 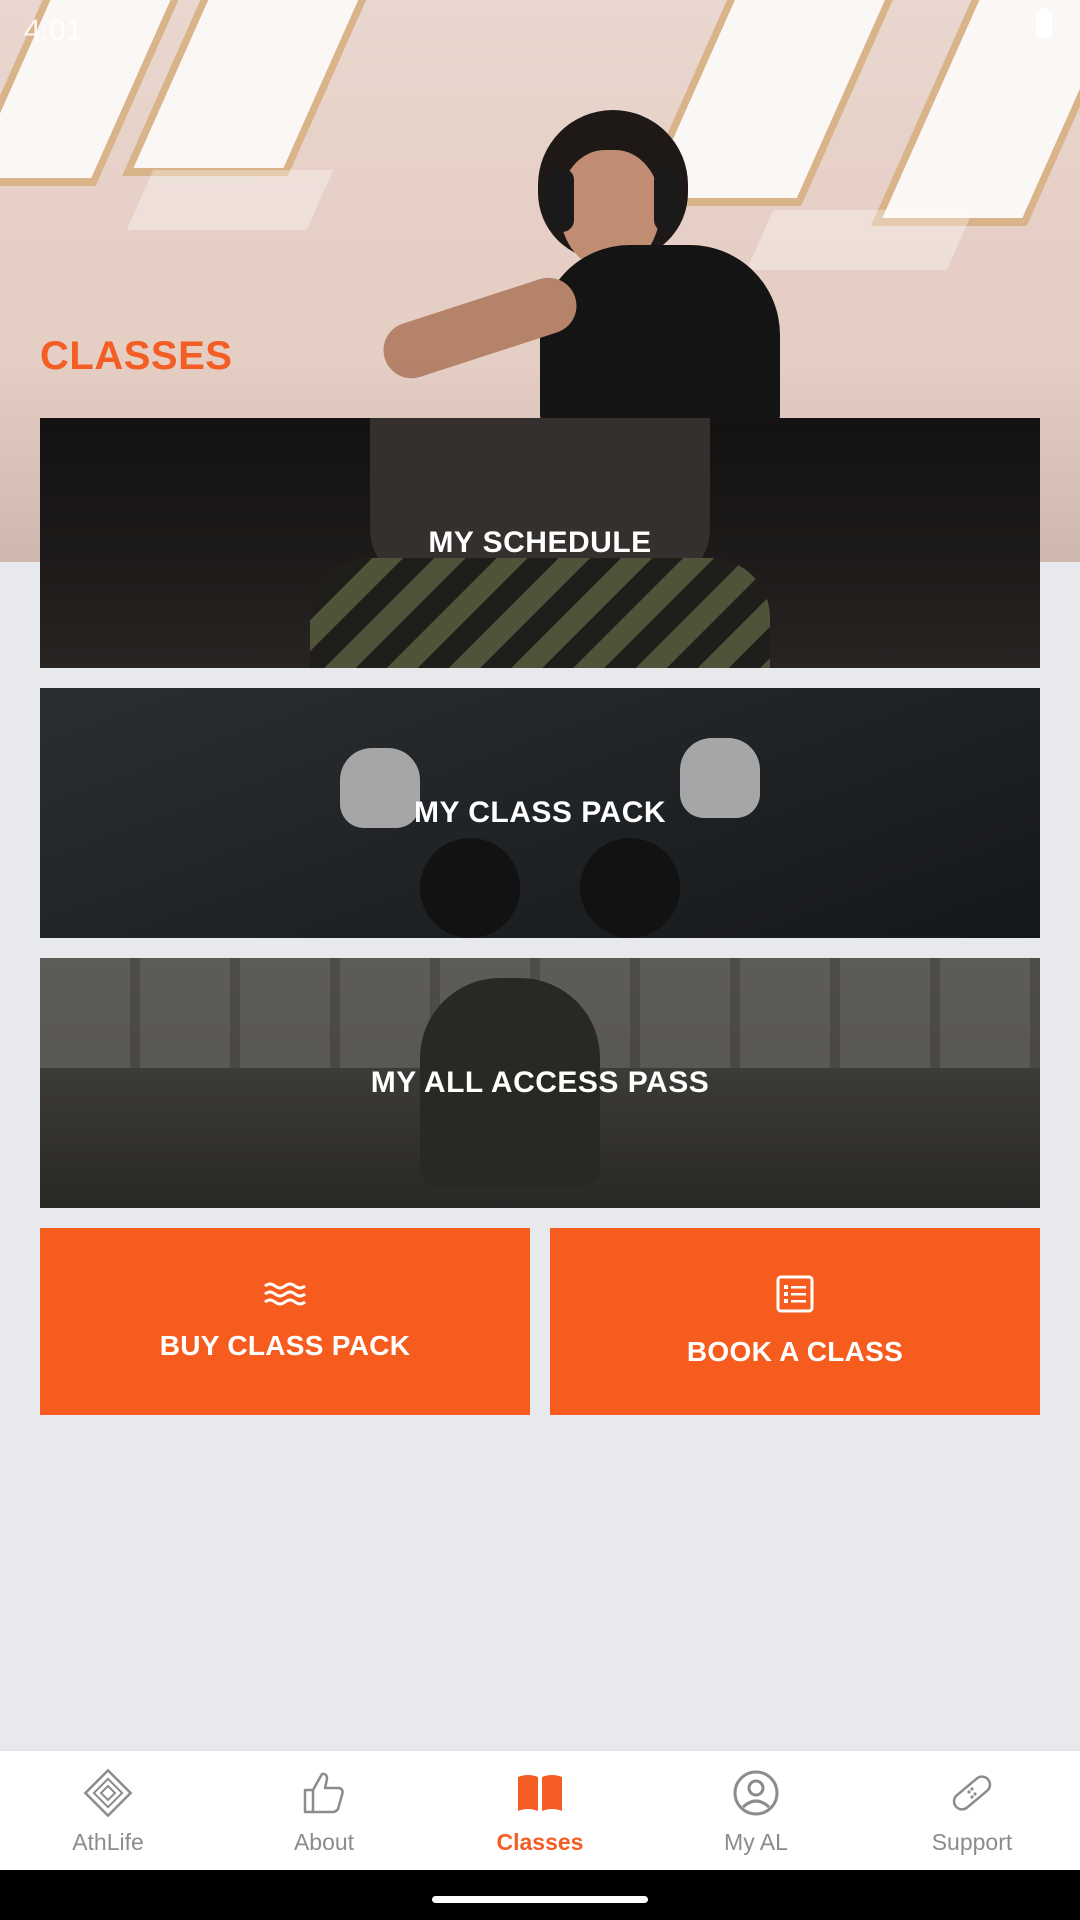 What do you see at coordinates (108, 1841) in the screenshot?
I see `nav-athlife-label: AthLife` at bounding box center [108, 1841].